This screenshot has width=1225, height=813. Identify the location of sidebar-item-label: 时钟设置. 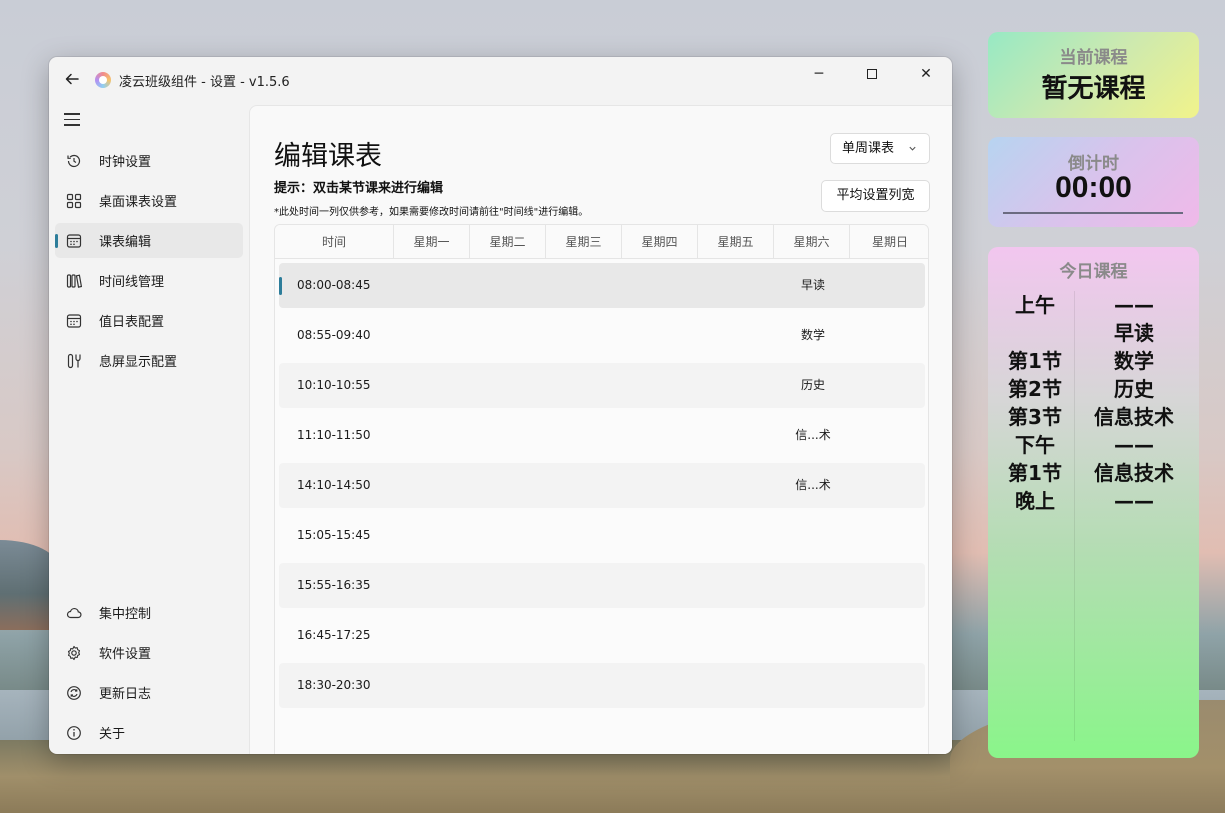
(125, 162).